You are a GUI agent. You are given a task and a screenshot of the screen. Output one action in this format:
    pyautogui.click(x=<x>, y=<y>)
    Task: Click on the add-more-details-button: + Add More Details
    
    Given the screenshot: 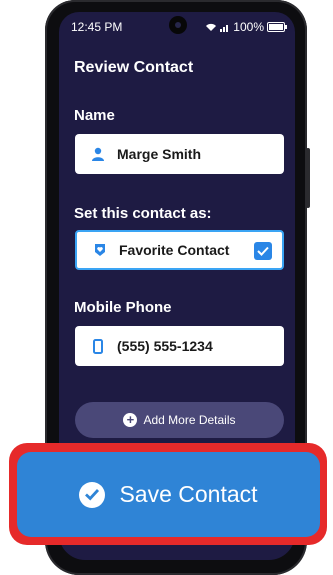 What is the action you would take?
    pyautogui.click(x=179, y=420)
    